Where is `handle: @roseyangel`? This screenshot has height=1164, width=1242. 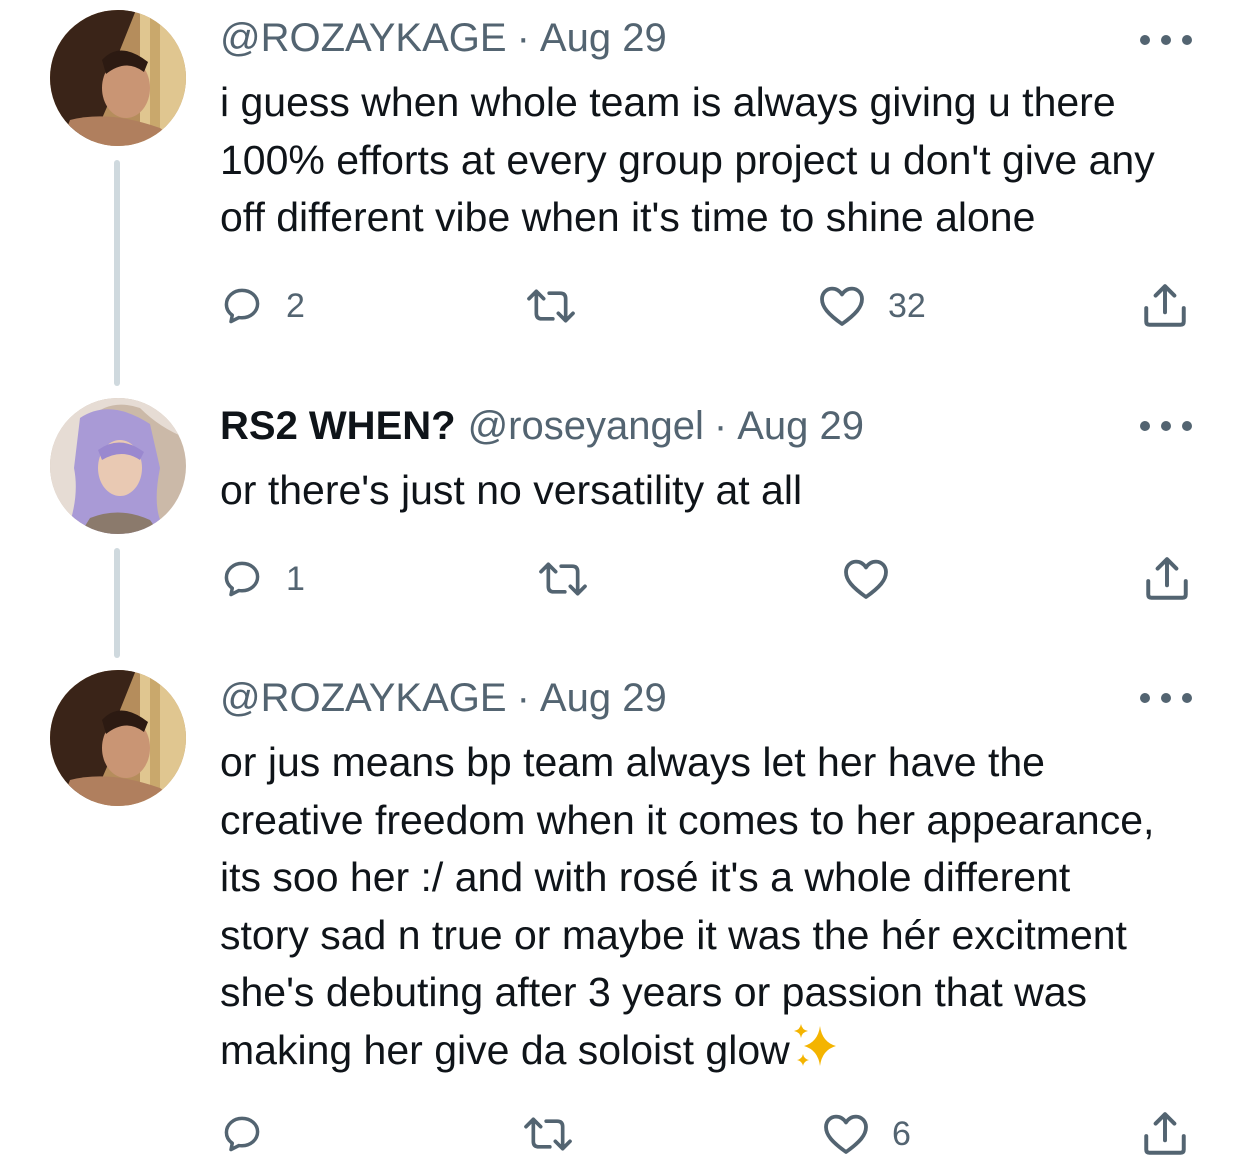 handle: @roseyangel is located at coordinates (586, 426).